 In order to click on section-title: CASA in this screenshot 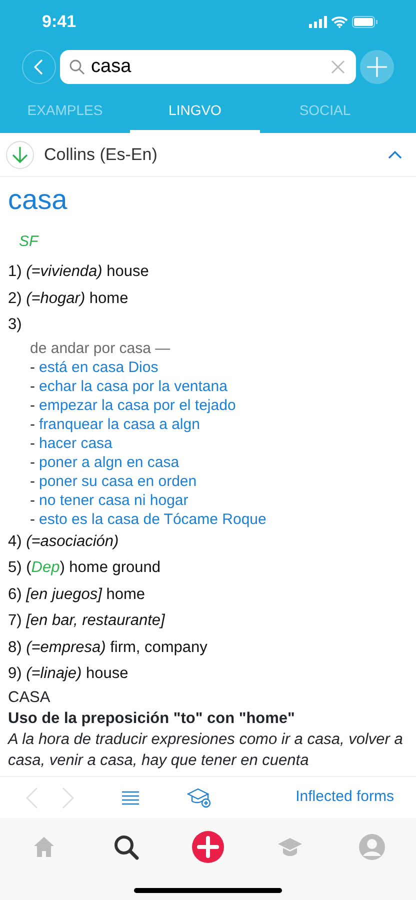, I will do `click(30, 698)`.